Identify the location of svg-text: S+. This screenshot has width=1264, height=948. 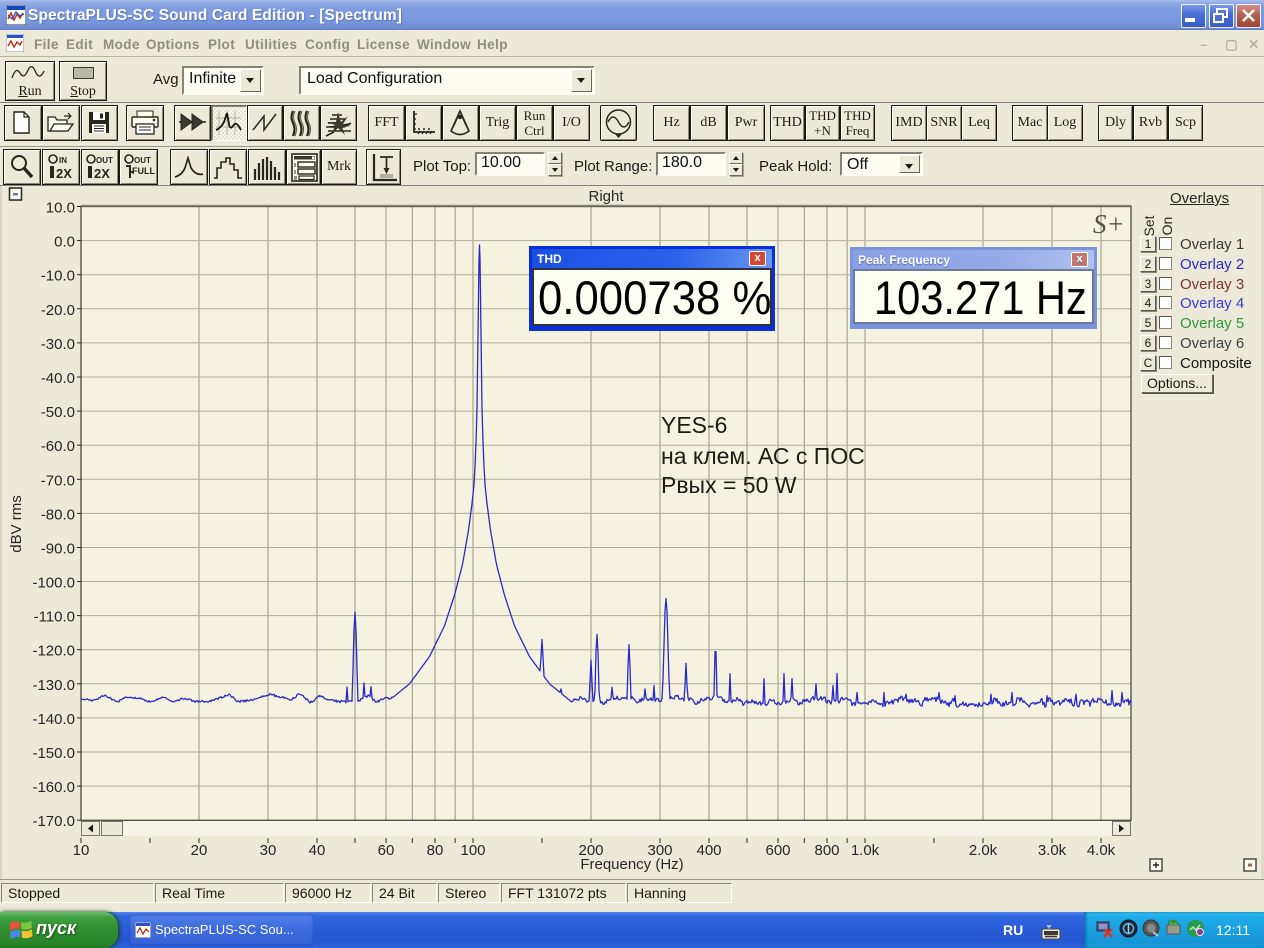
(1109, 224).